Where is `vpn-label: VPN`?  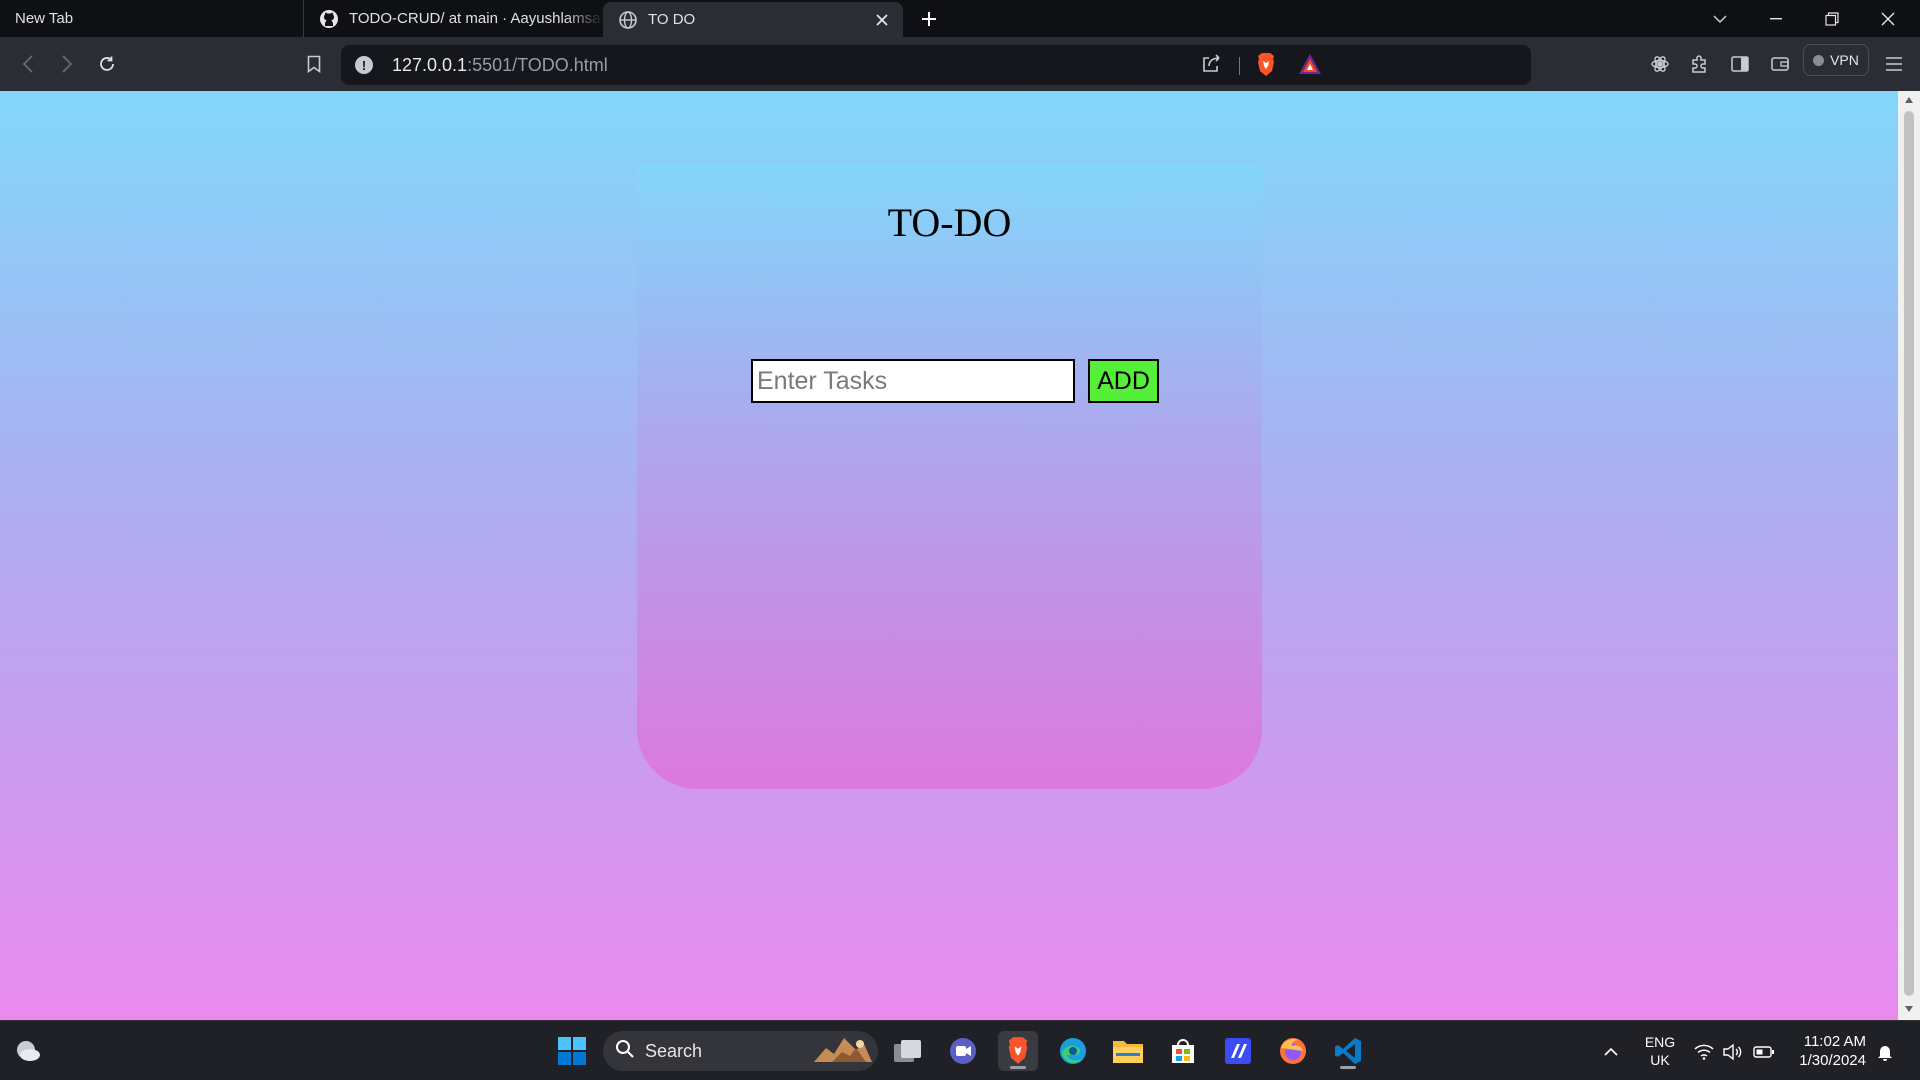
vpn-label: VPN is located at coordinates (1844, 60).